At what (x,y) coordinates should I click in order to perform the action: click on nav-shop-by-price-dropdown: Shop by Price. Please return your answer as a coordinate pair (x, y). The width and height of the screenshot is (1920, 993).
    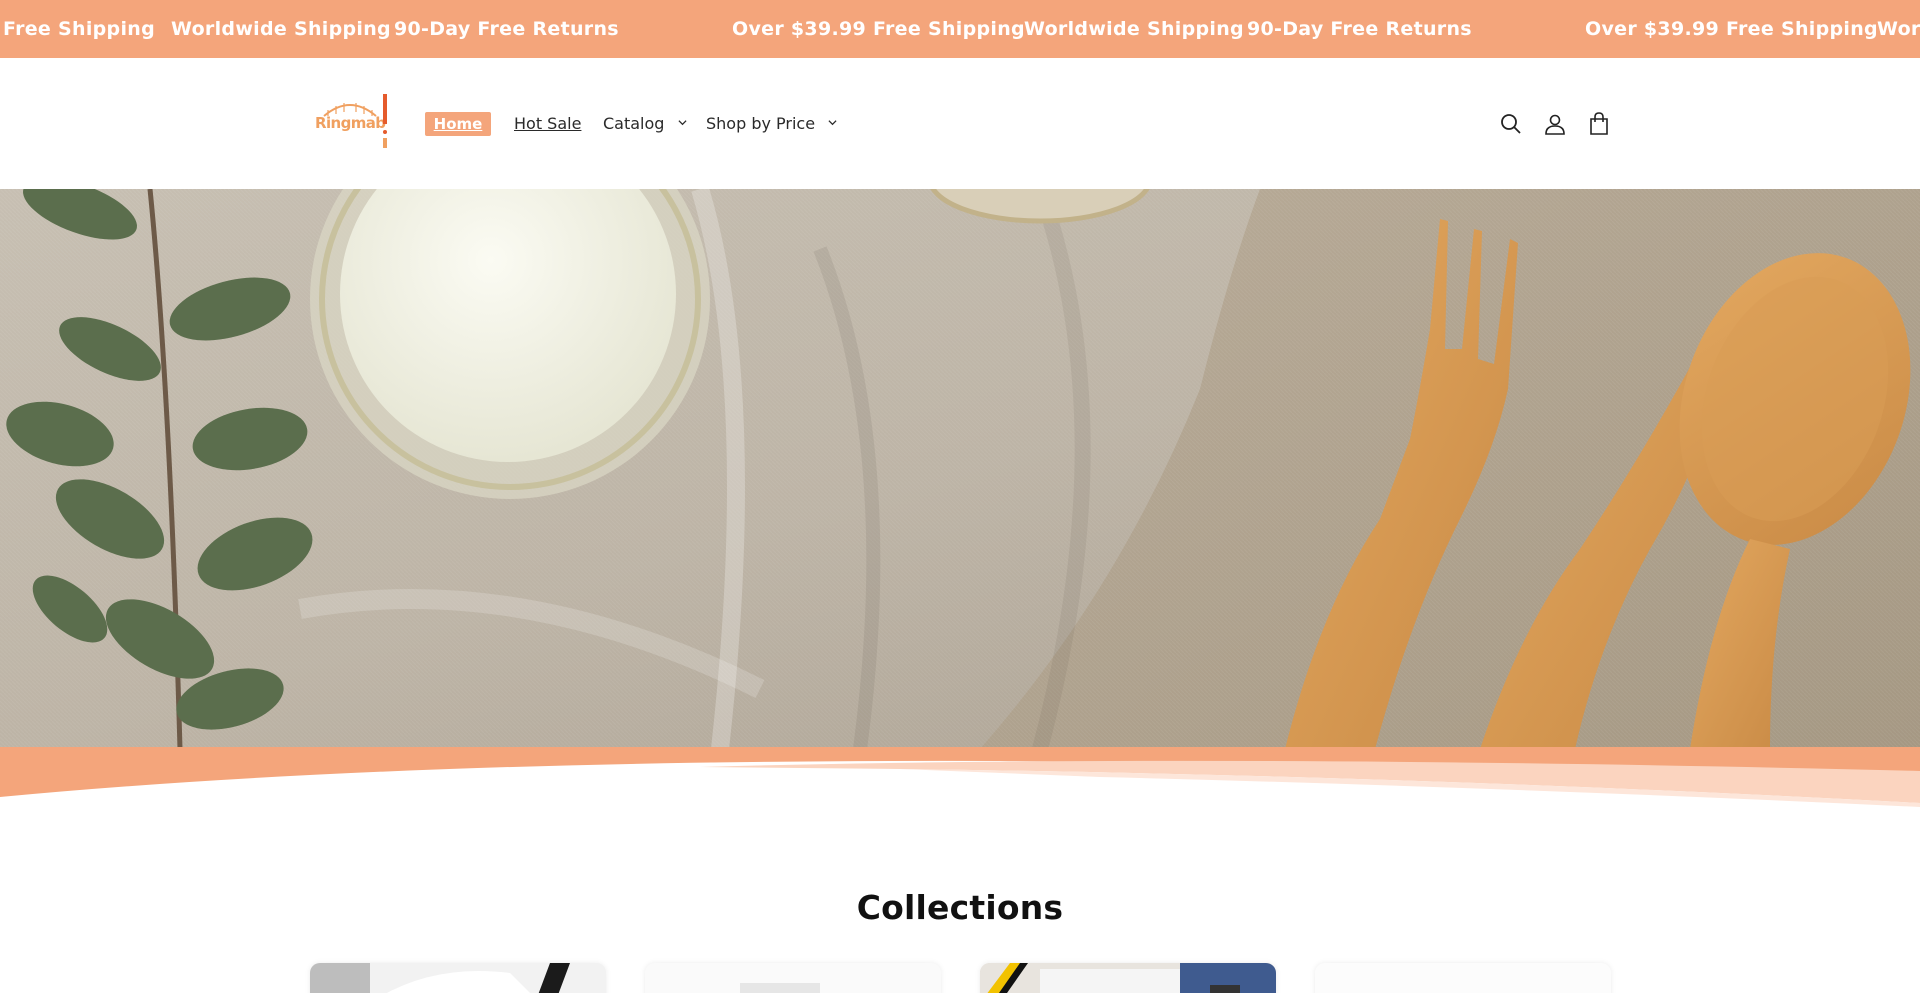
    Looking at the image, I should click on (771, 124).